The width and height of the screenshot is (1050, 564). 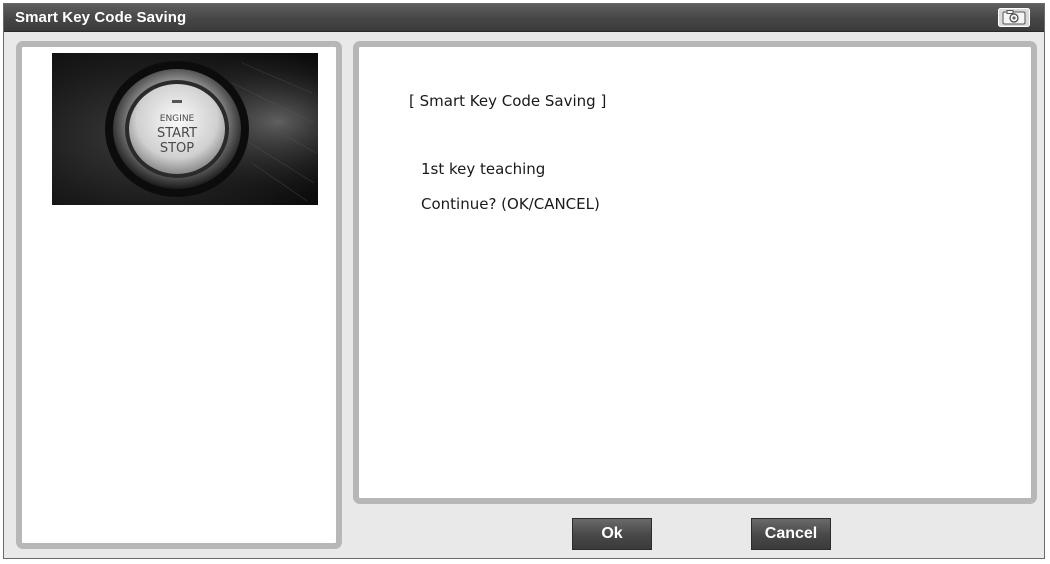 What do you see at coordinates (510, 204) in the screenshot?
I see `message-line-2: Continue? (OK/CANCEL)` at bounding box center [510, 204].